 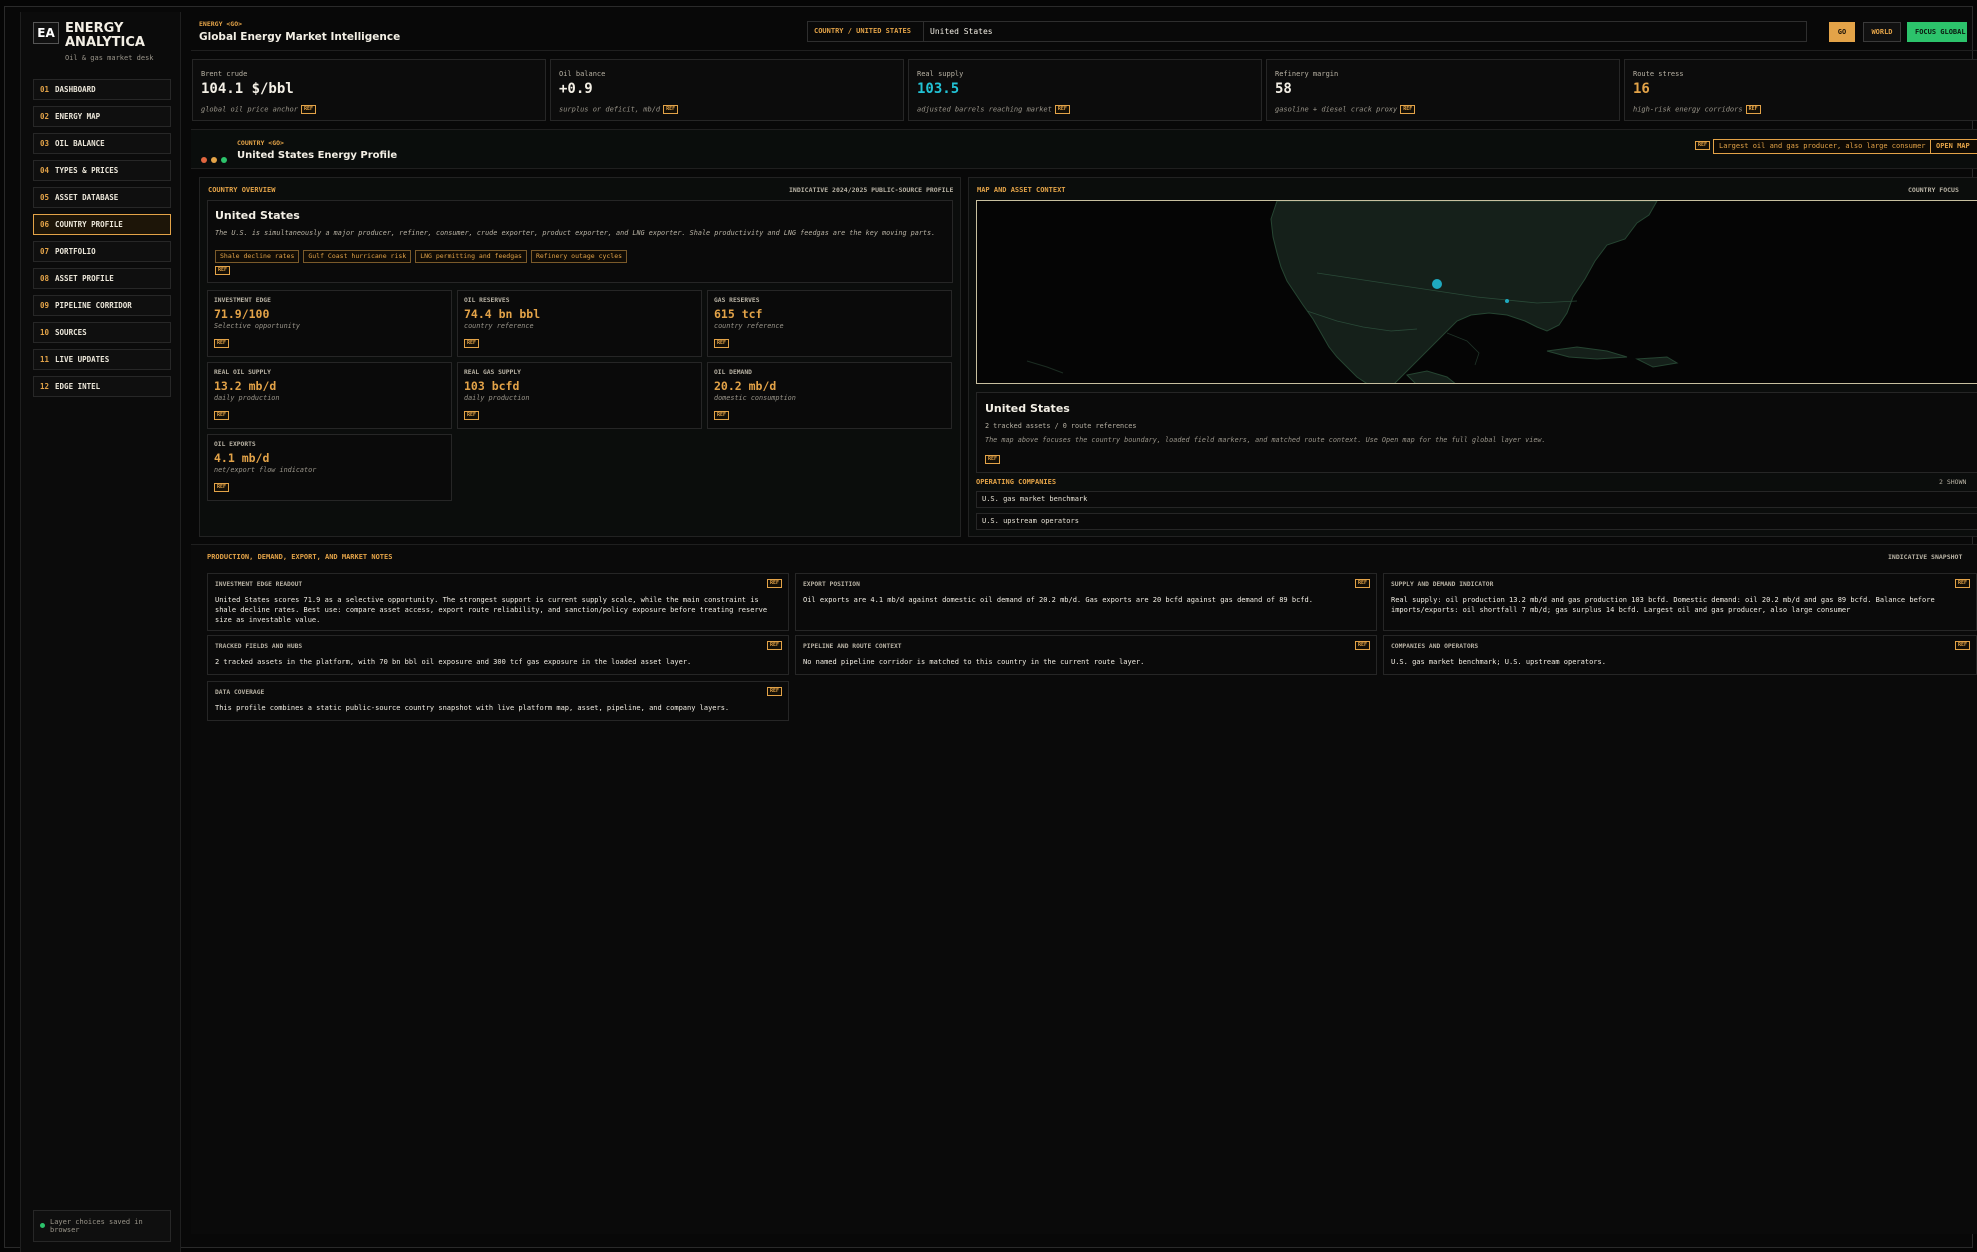 What do you see at coordinates (755, 398) in the screenshot?
I see `metric-note: domestic consumption` at bounding box center [755, 398].